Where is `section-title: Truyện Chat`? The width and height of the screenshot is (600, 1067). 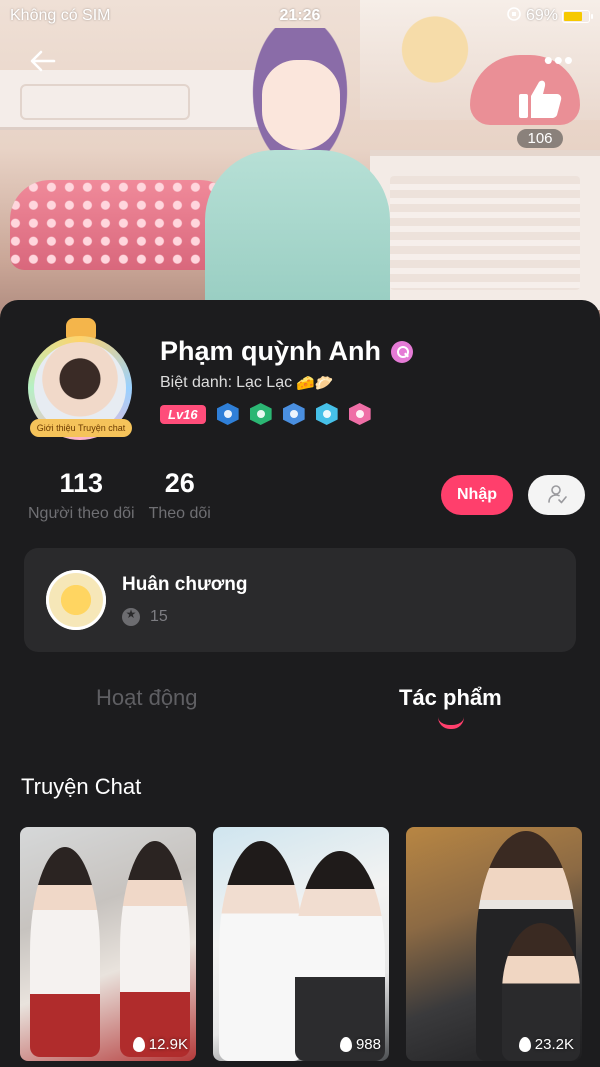
section-title: Truyện Chat is located at coordinates (81, 786).